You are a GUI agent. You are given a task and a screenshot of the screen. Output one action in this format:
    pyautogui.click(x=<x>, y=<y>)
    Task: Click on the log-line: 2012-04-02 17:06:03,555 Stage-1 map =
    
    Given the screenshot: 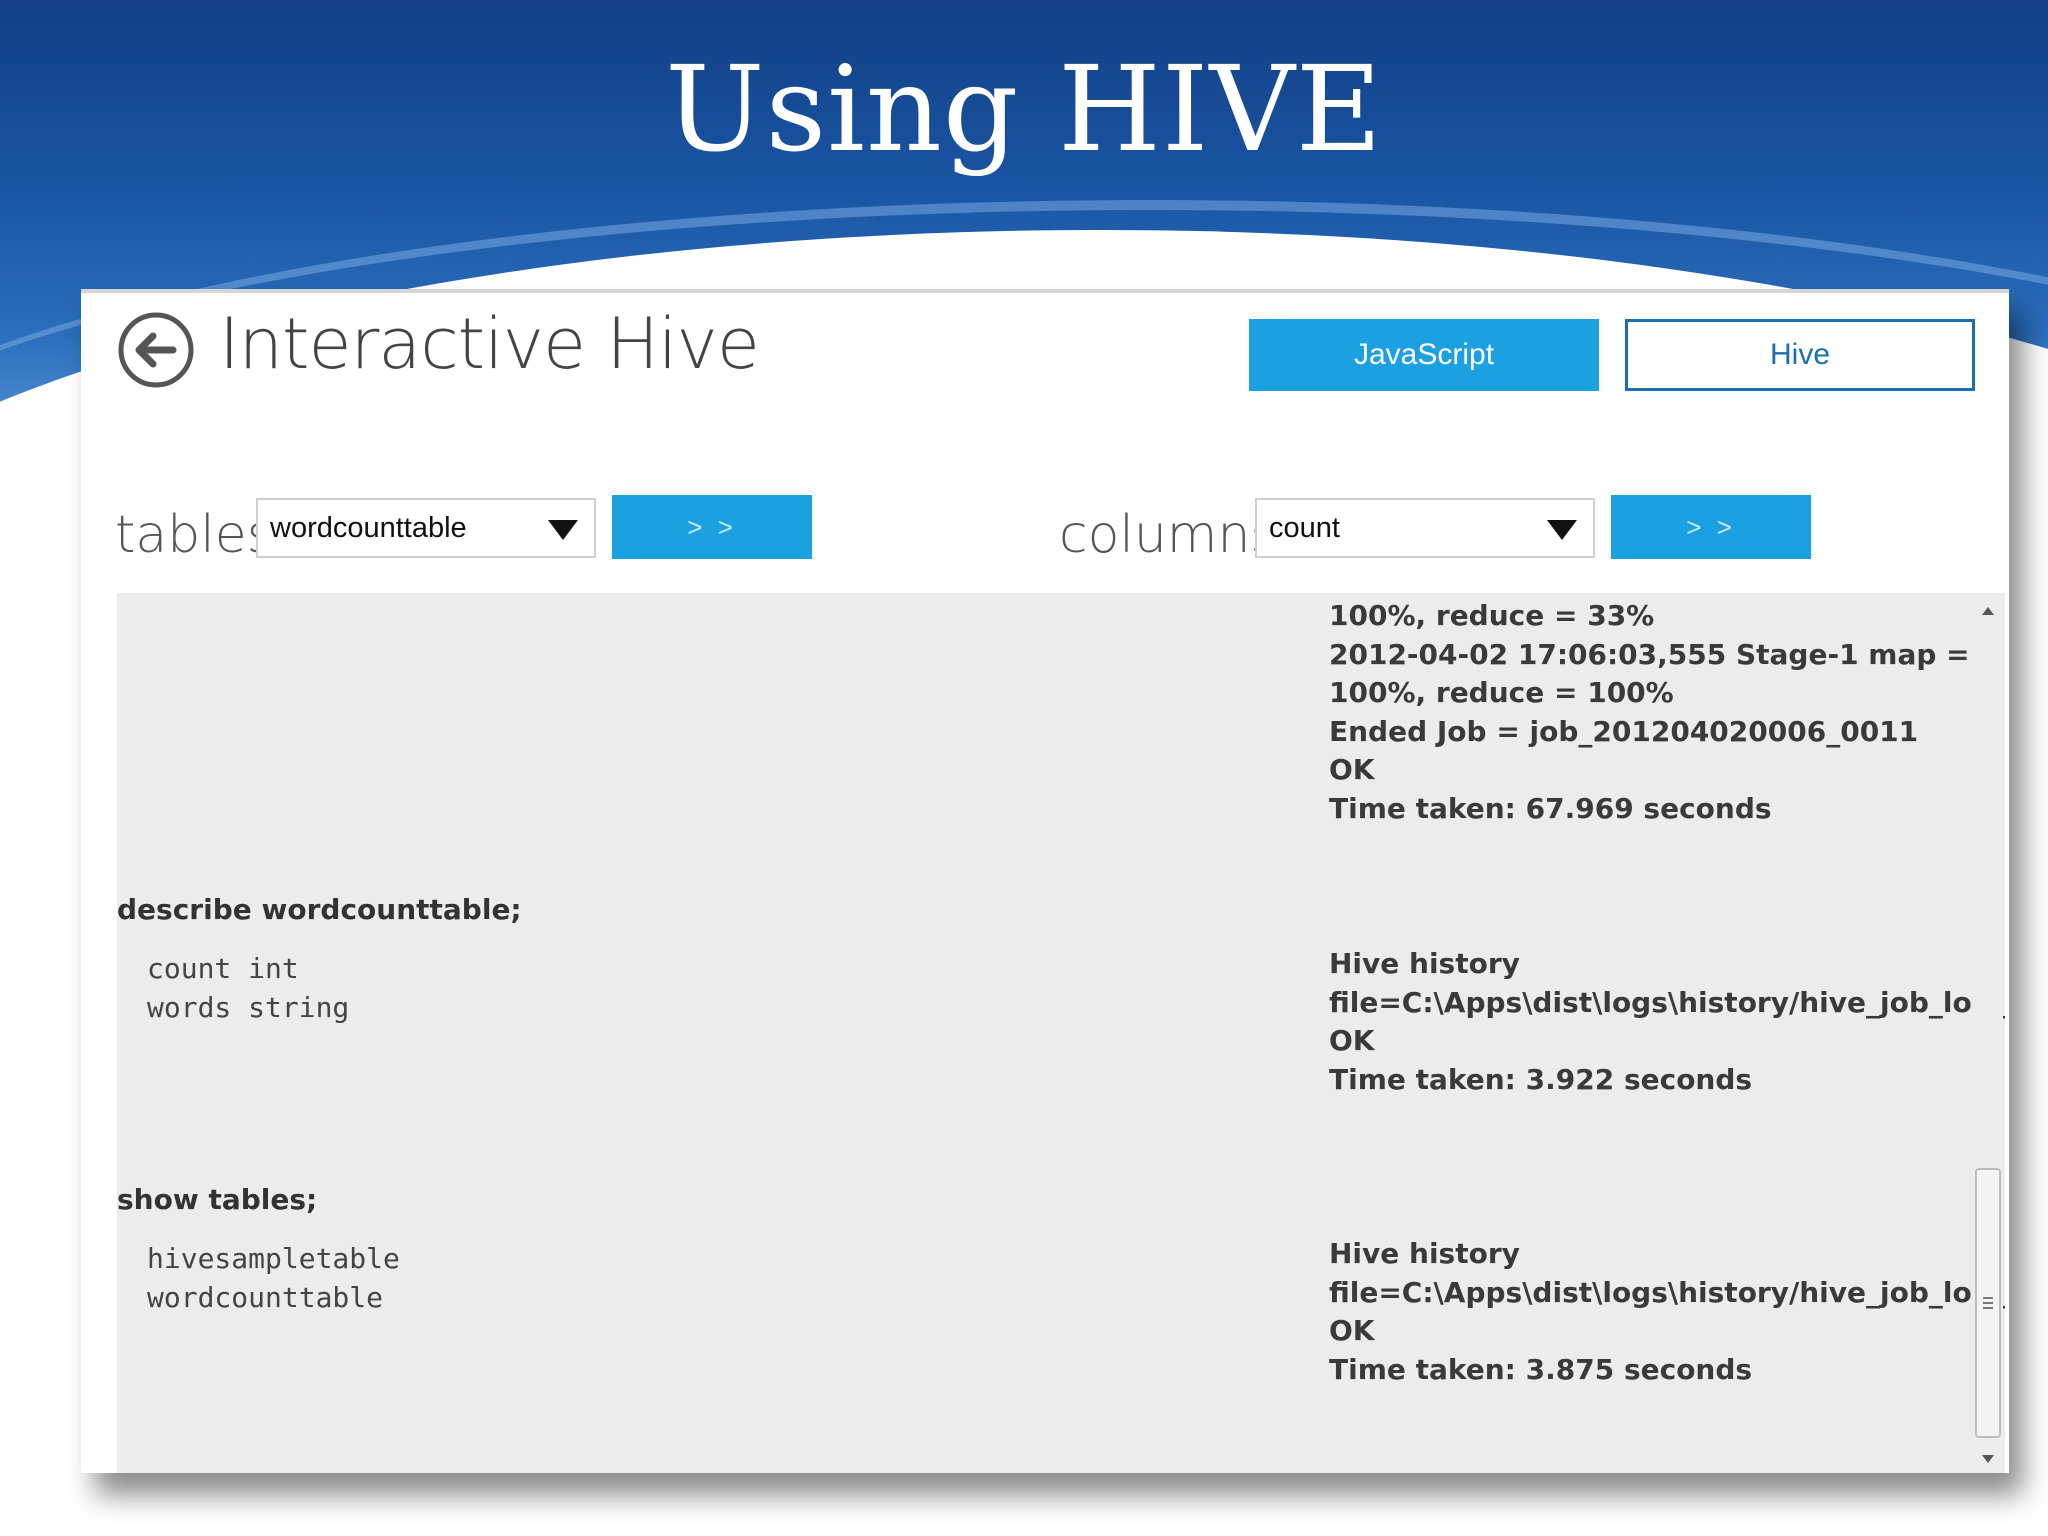 What is the action you would take?
    pyautogui.click(x=1649, y=654)
    